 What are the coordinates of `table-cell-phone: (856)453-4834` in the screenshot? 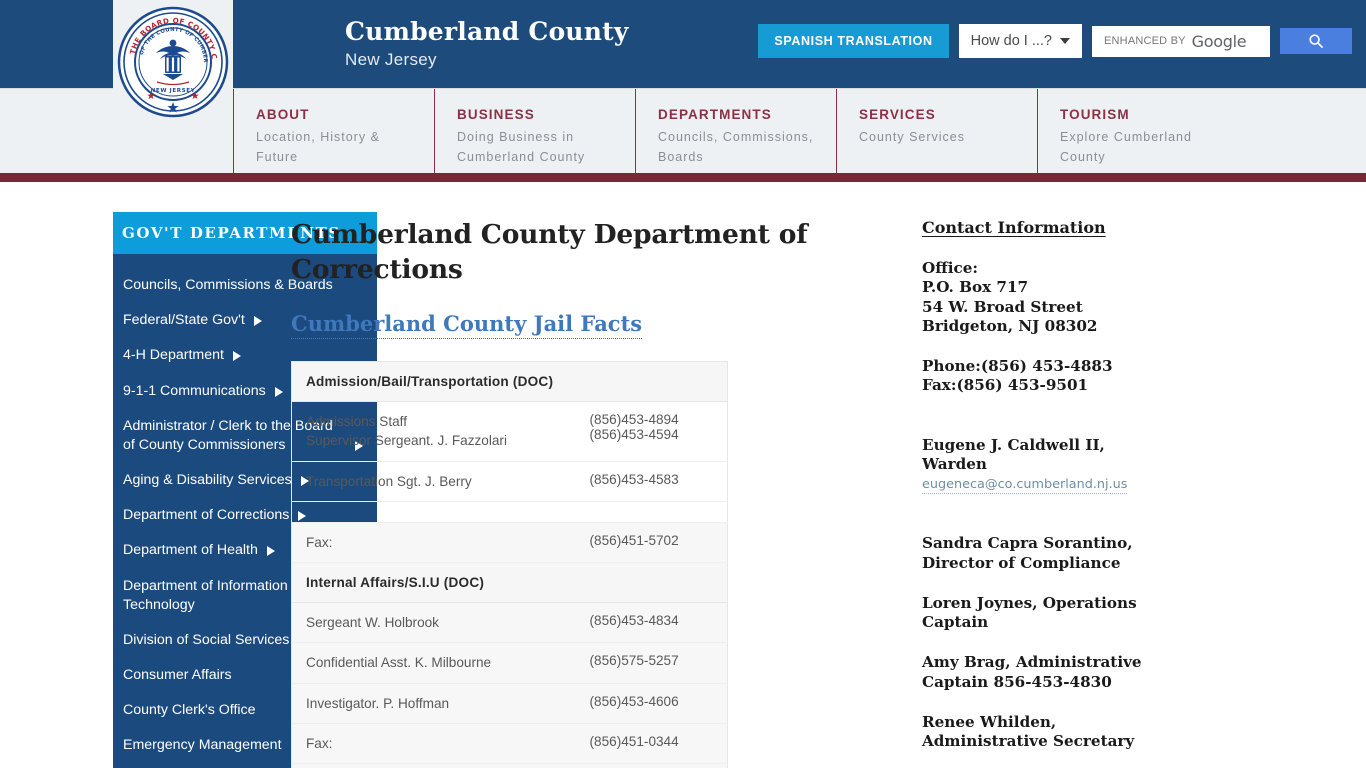 It's located at (651, 623).